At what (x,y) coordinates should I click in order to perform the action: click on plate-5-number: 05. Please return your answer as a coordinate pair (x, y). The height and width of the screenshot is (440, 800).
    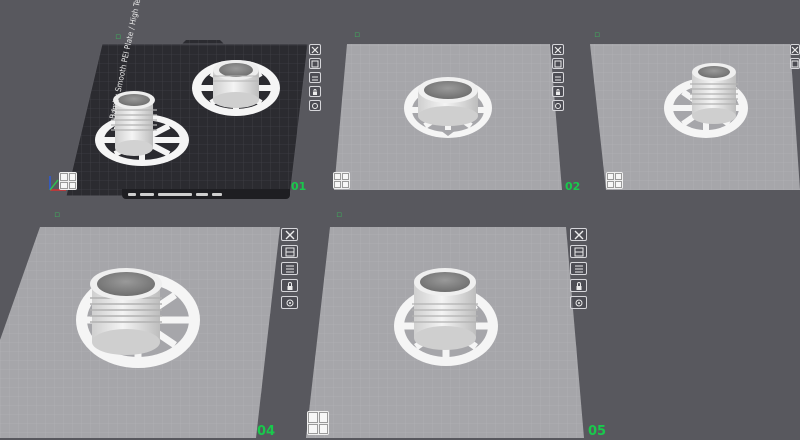
    Looking at the image, I should click on (597, 431).